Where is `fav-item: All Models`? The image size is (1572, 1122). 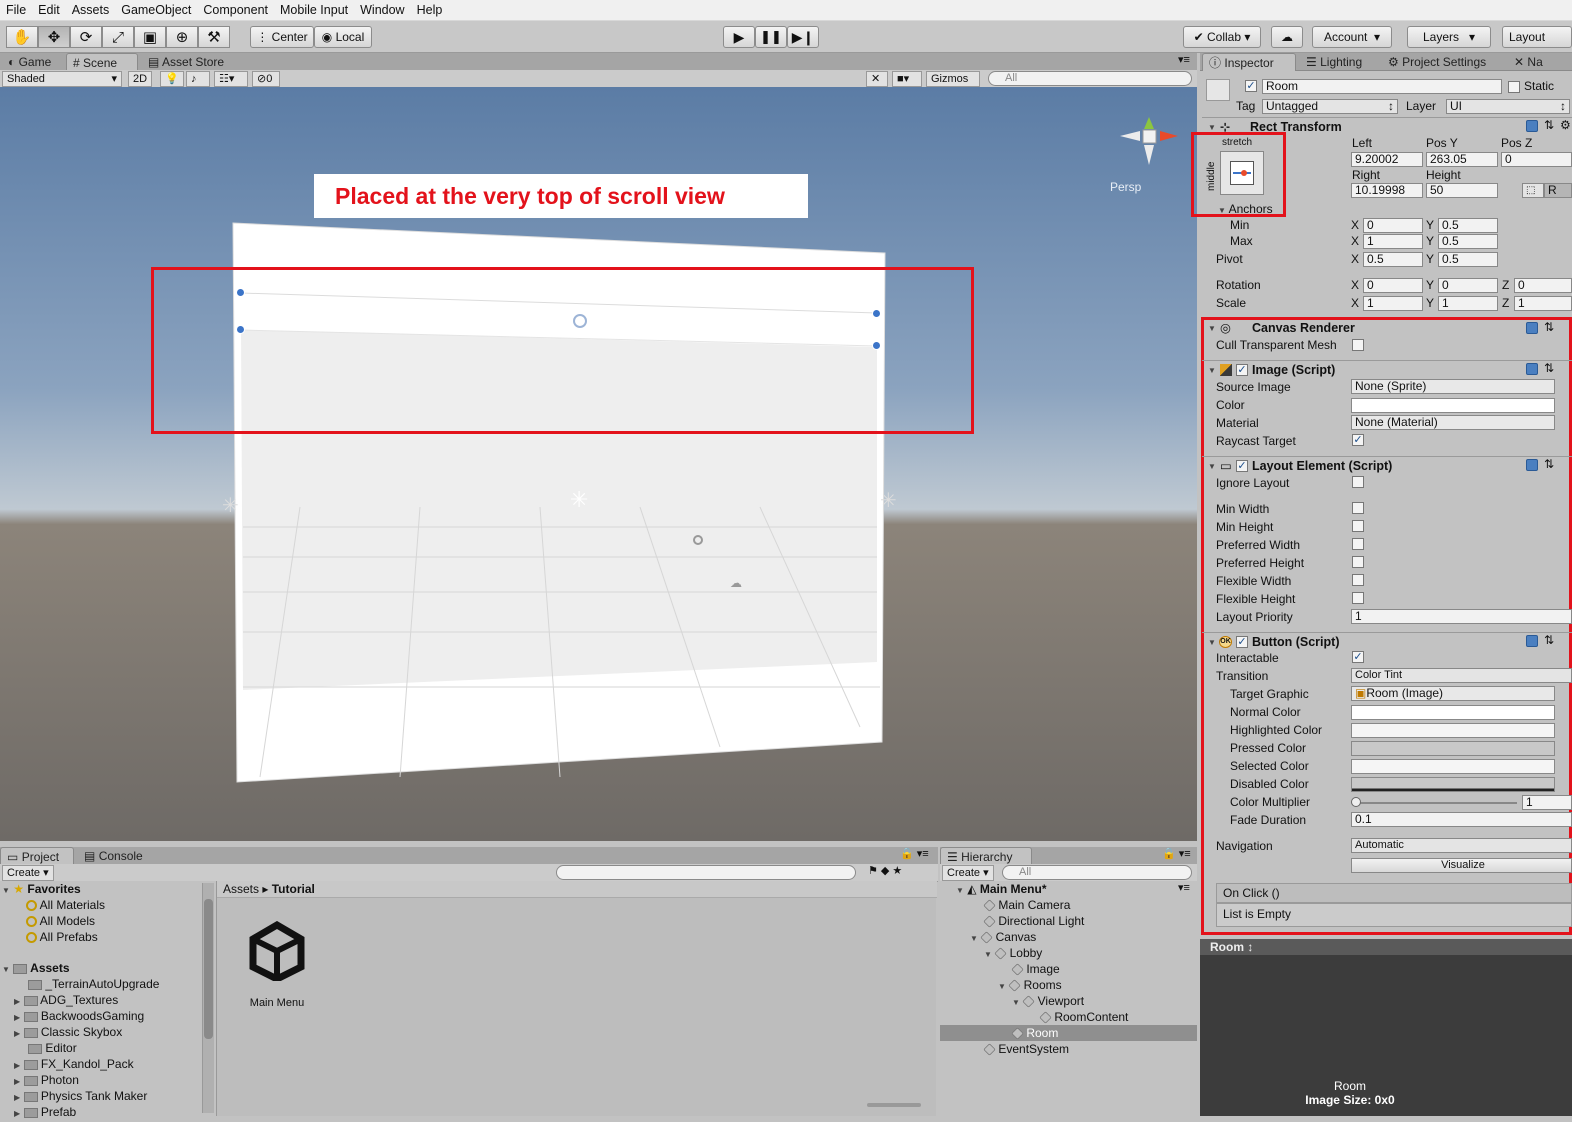
fav-item: All Models is located at coordinates (60, 921).